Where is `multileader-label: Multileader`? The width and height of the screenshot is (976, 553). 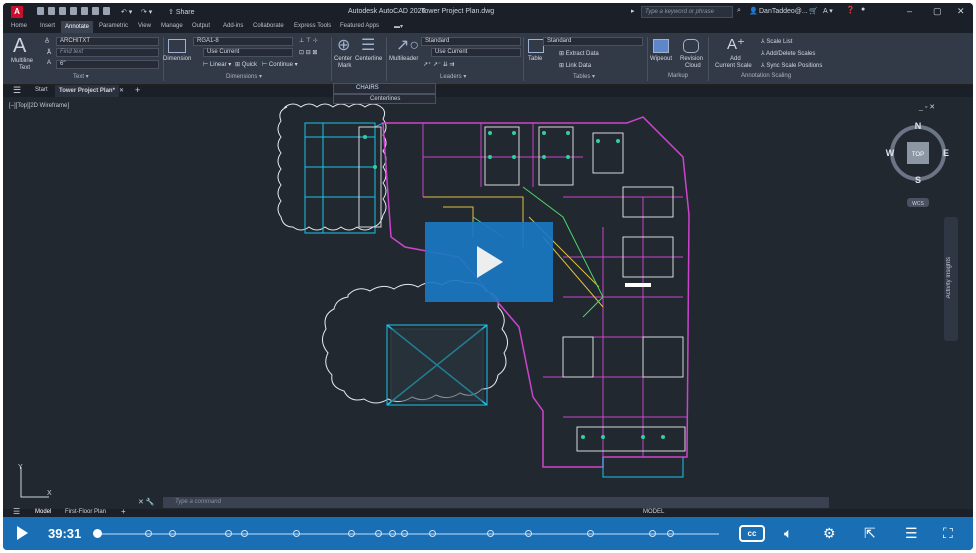 multileader-label: Multileader is located at coordinates (403, 59).